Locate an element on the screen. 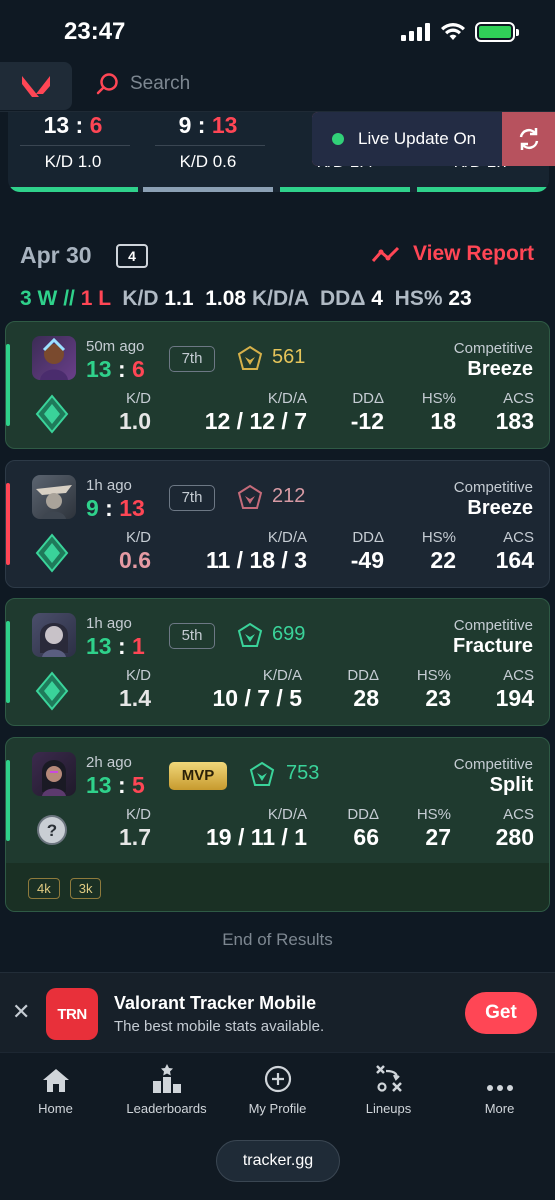 Image resolution: width=555 pixels, height=1200 pixels. nav-more: More is located at coordinates (499, 1089).